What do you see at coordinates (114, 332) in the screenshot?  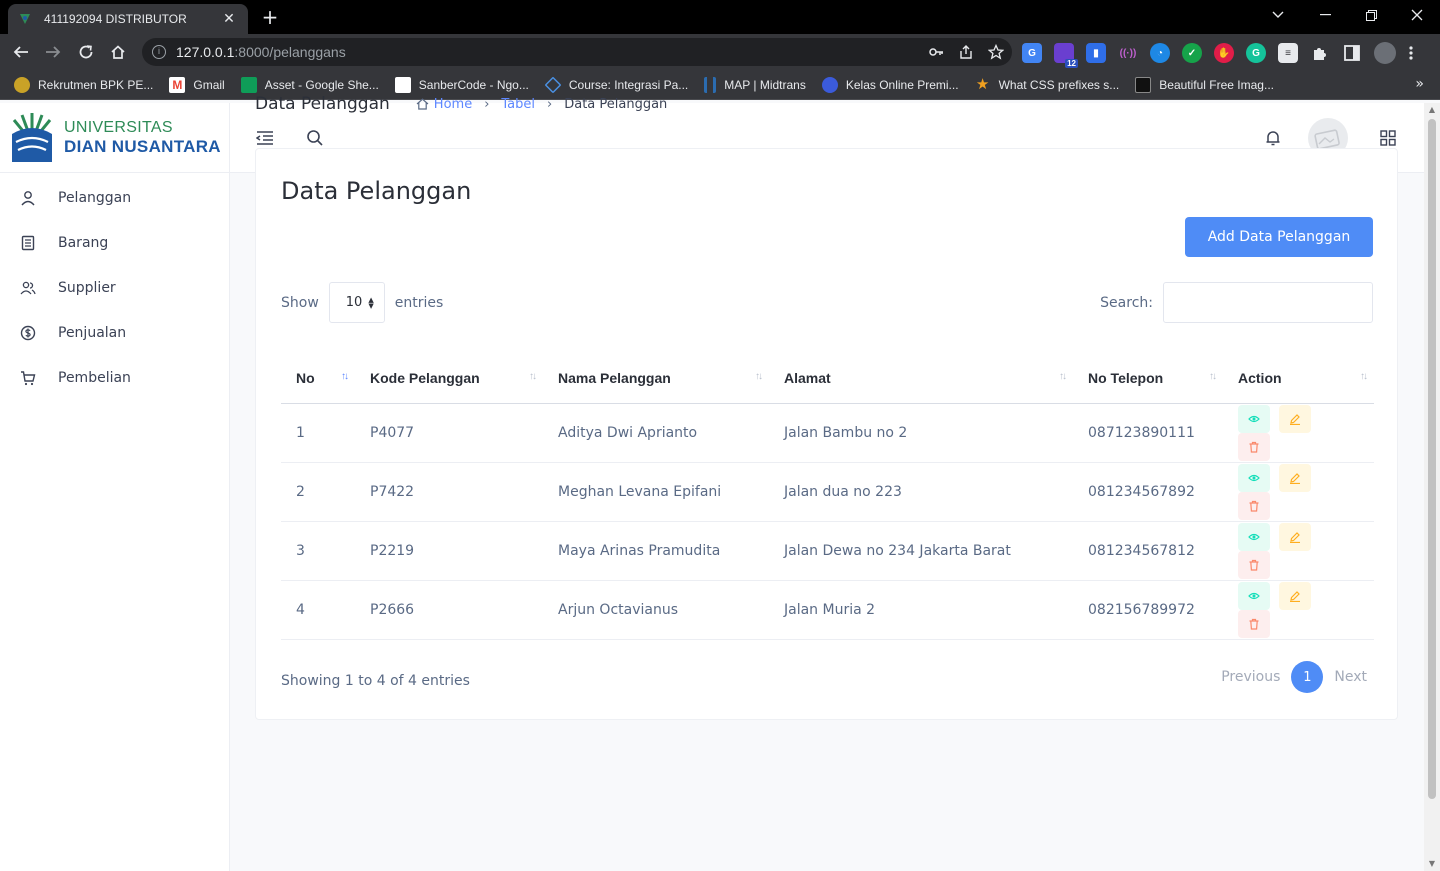 I see `sidebar-item-penjualan: Penjualan` at bounding box center [114, 332].